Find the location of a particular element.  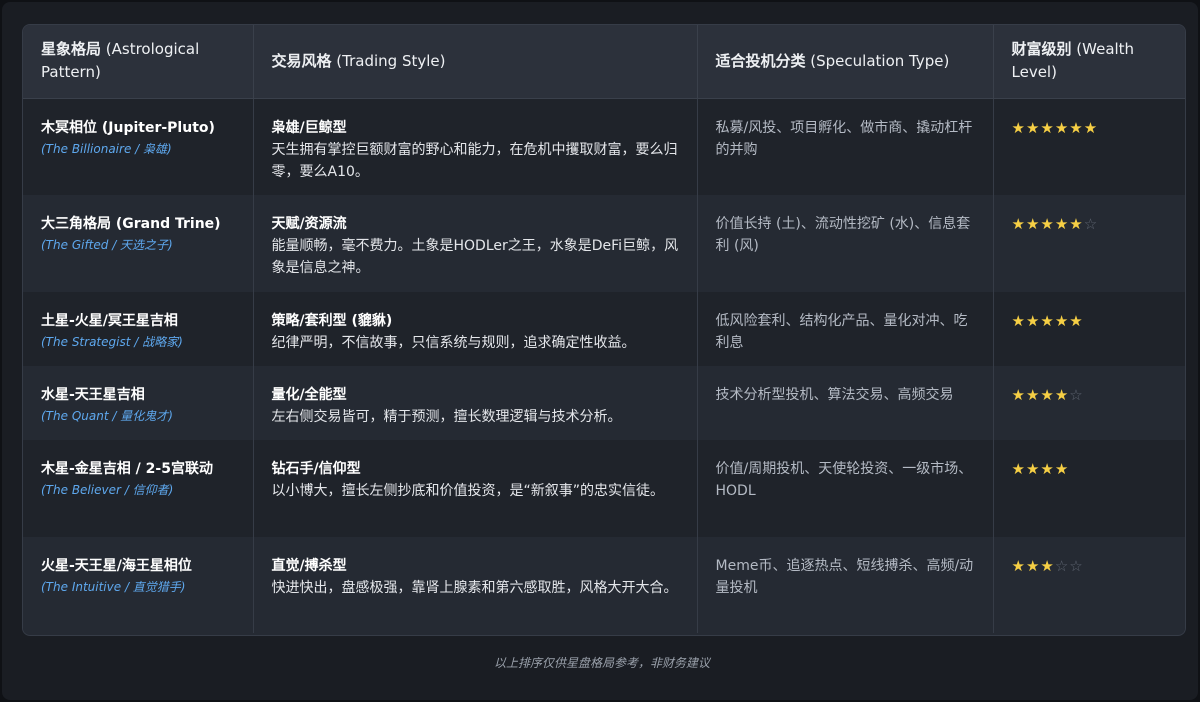

pattern-cell: 木星-金星吉相 / 2-5宫联动 (The Believer / 信仰者) is located at coordinates (138, 488).